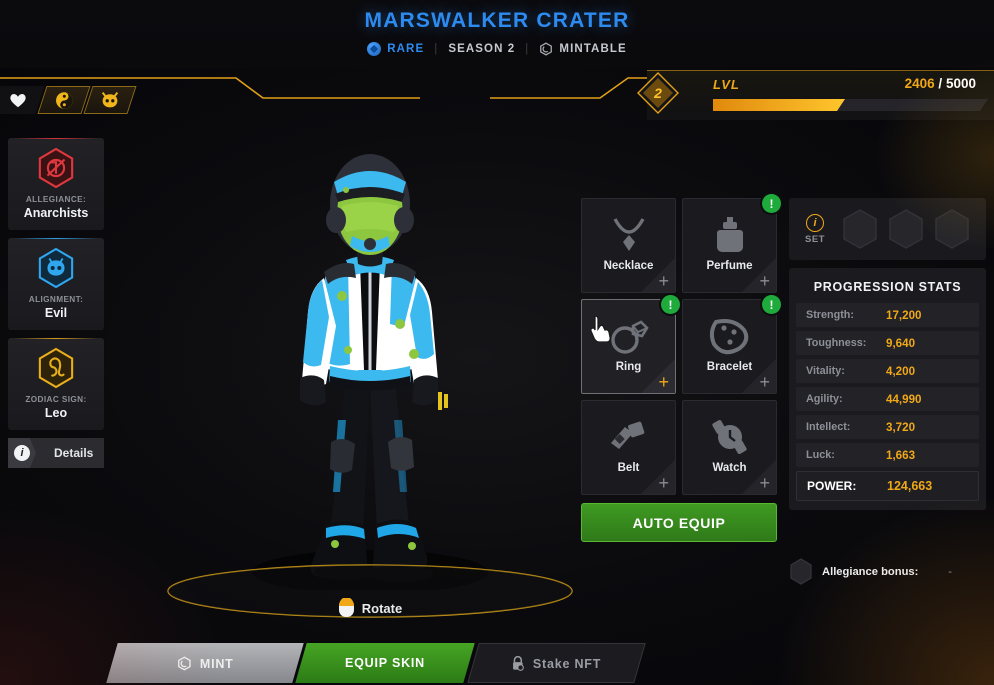 The height and width of the screenshot is (685, 994). I want to click on stat-label: Intellect:, so click(828, 427).